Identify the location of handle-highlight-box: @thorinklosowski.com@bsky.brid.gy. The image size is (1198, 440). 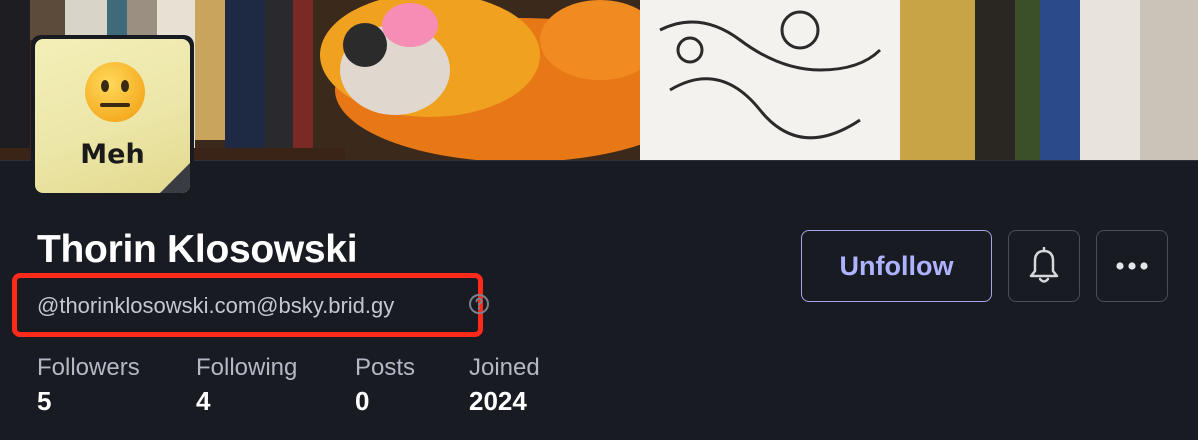
(247, 305).